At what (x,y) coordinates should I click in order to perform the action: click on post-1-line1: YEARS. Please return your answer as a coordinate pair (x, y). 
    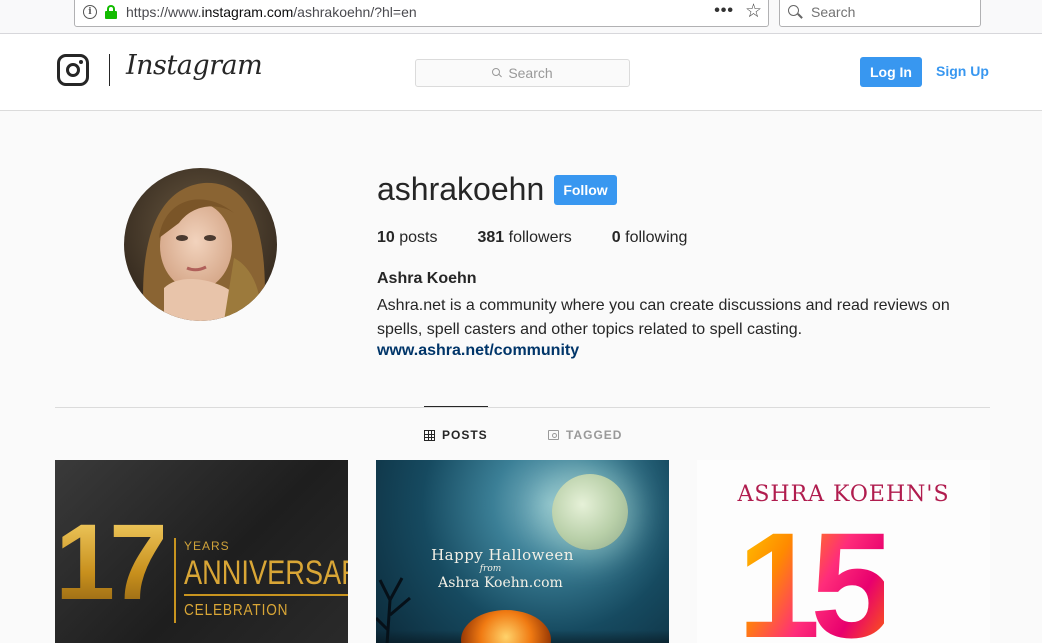
    Looking at the image, I should click on (207, 546).